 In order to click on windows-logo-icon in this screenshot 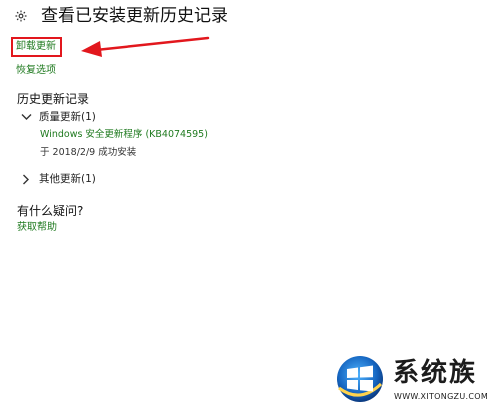, I will do `click(360, 379)`.